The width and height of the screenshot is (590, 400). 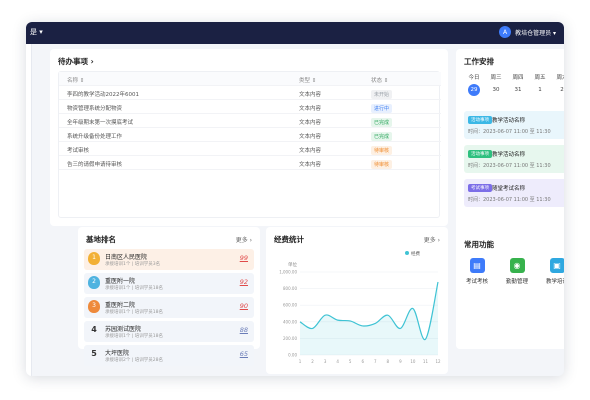 I want to click on menu-dropdown: 是 ▾, so click(x=36, y=32).